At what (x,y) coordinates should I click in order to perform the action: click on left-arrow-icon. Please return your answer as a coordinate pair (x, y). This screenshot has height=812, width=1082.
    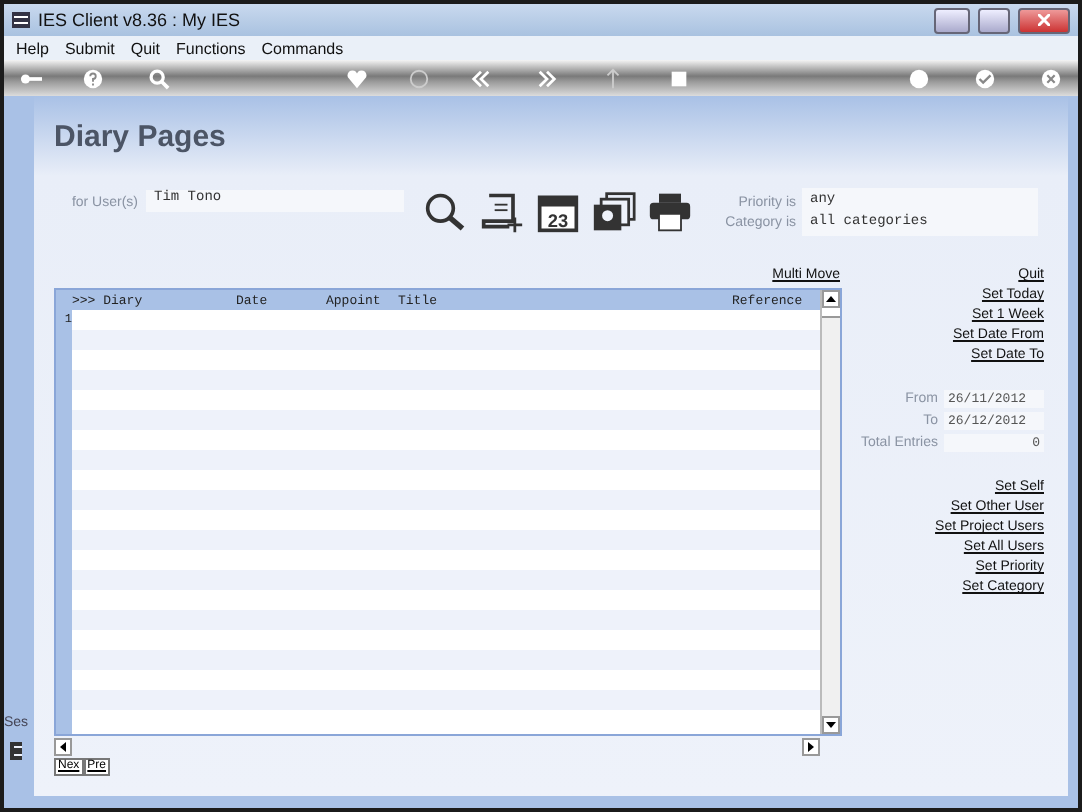
    Looking at the image, I should click on (63, 746).